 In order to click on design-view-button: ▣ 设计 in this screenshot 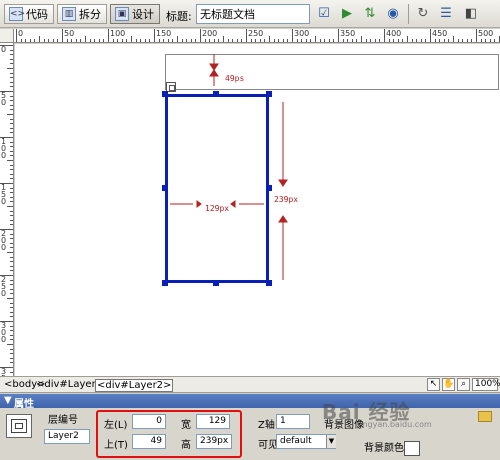, I will do `click(135, 14)`.